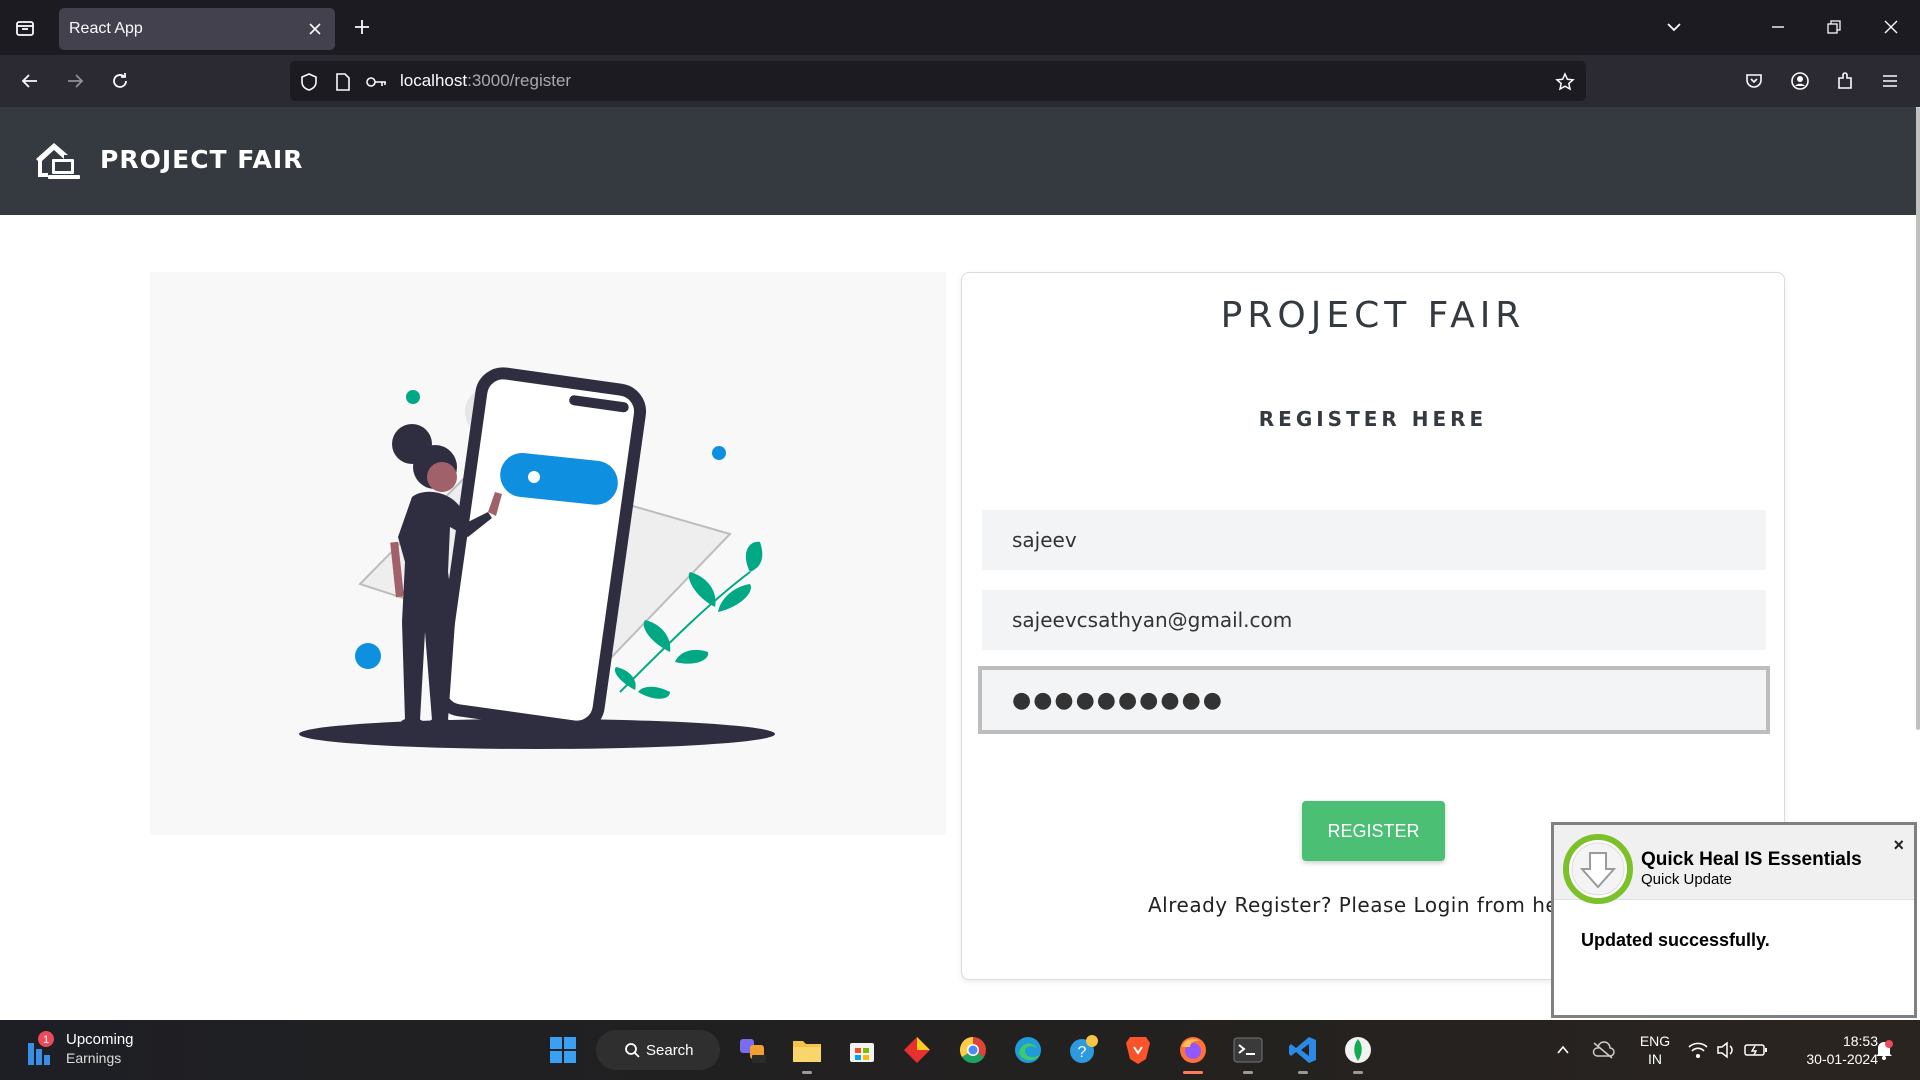 The image size is (1920, 1080). What do you see at coordinates (1754, 81) in the screenshot?
I see `pocket-icon` at bounding box center [1754, 81].